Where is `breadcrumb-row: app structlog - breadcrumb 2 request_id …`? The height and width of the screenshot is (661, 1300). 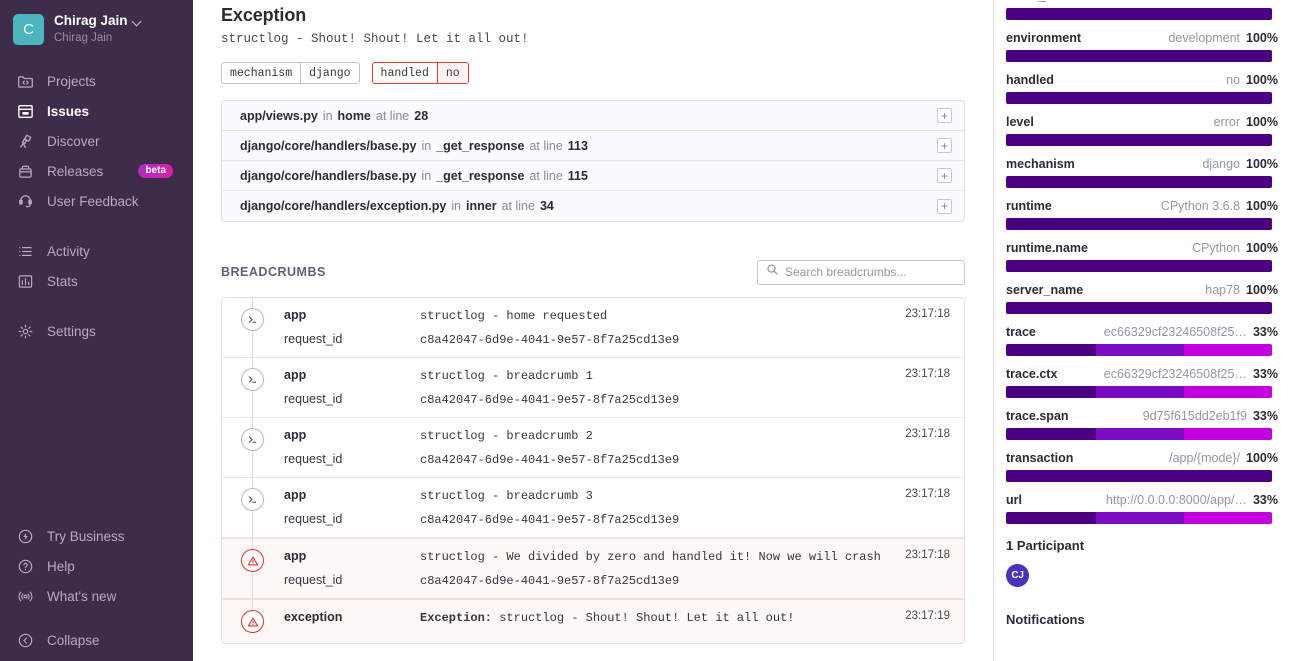 breadcrumb-row: app structlog - breadcrumb 2 request_id … is located at coordinates (593, 447).